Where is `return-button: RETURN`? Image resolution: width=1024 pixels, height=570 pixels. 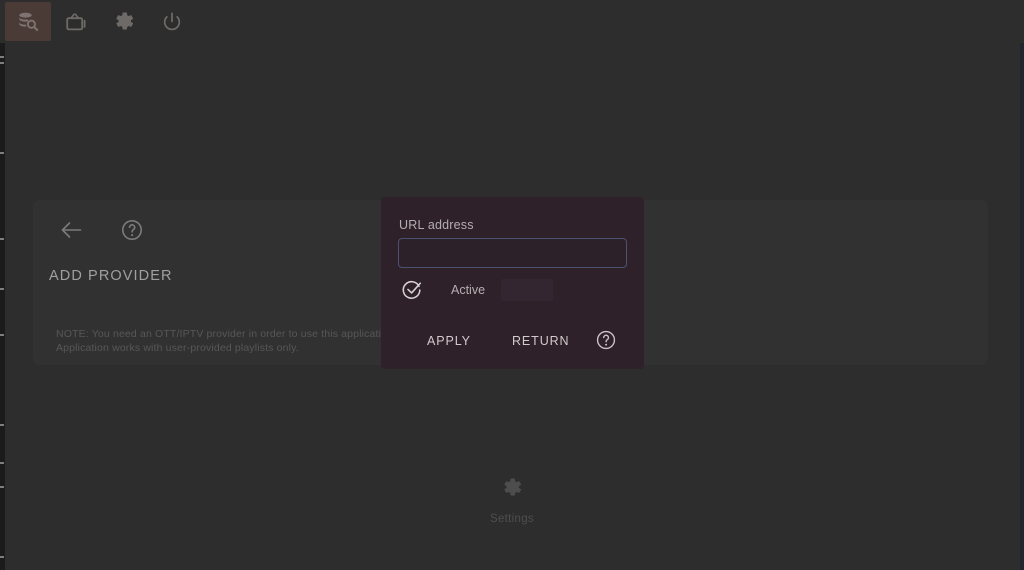
return-button: RETURN is located at coordinates (540, 341).